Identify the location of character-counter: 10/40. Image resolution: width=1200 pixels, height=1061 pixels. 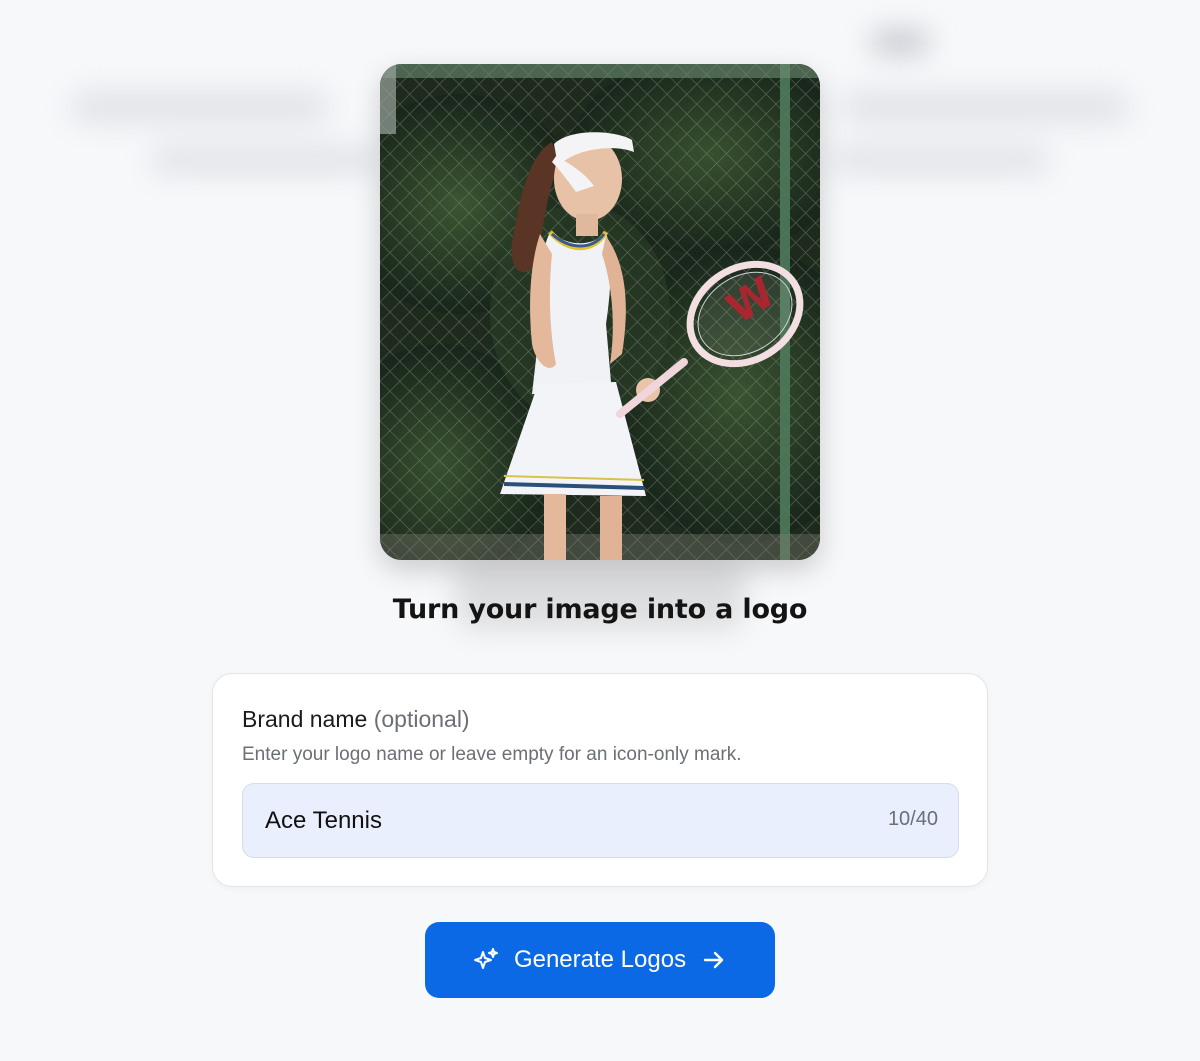
(912, 819).